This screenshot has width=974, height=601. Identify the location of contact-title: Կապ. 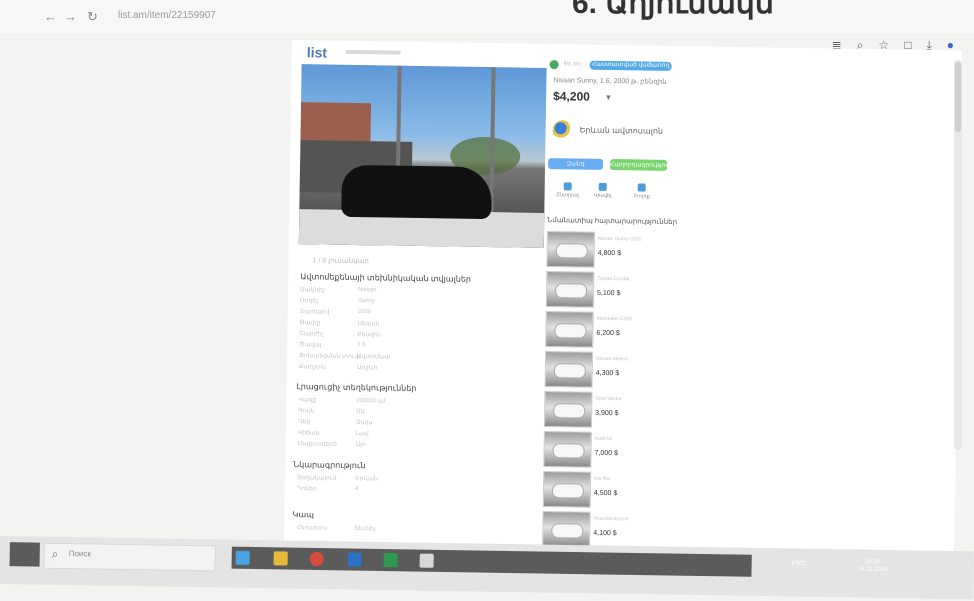
(303, 515).